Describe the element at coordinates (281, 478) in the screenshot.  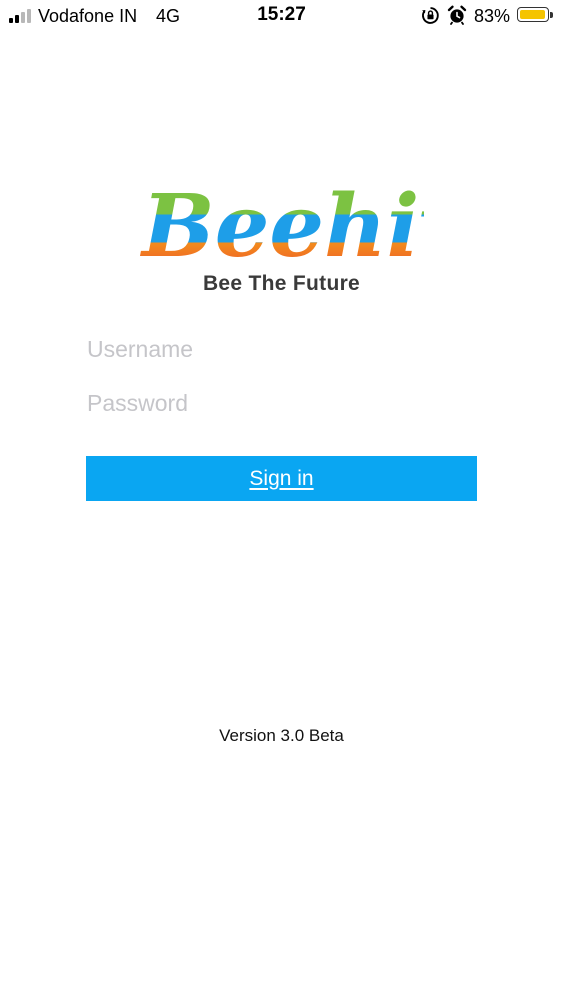
I see `sign-in-button: Sign in` at that location.